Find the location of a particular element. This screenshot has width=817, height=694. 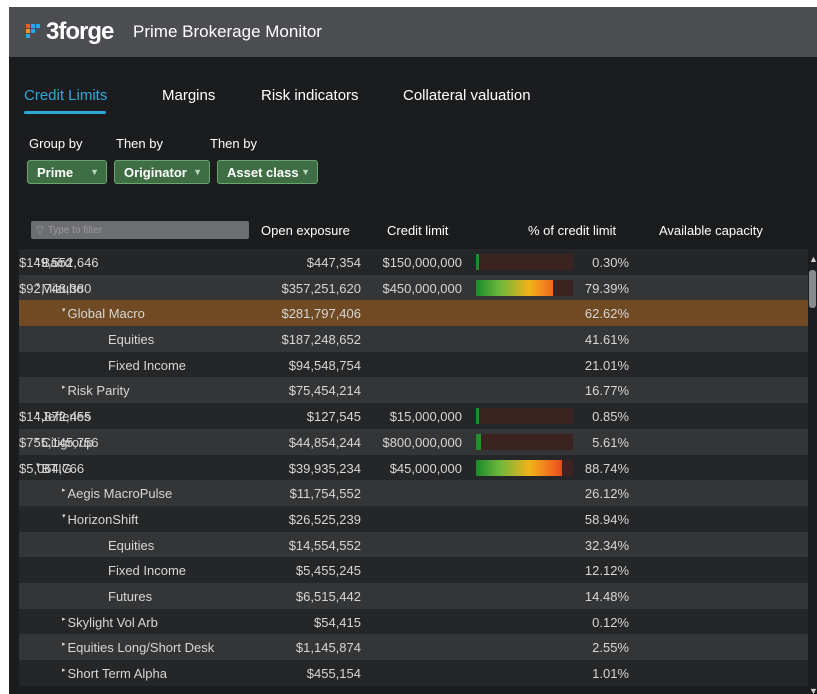

row-pct-credit-limit: 58.94% is located at coordinates (606, 519).